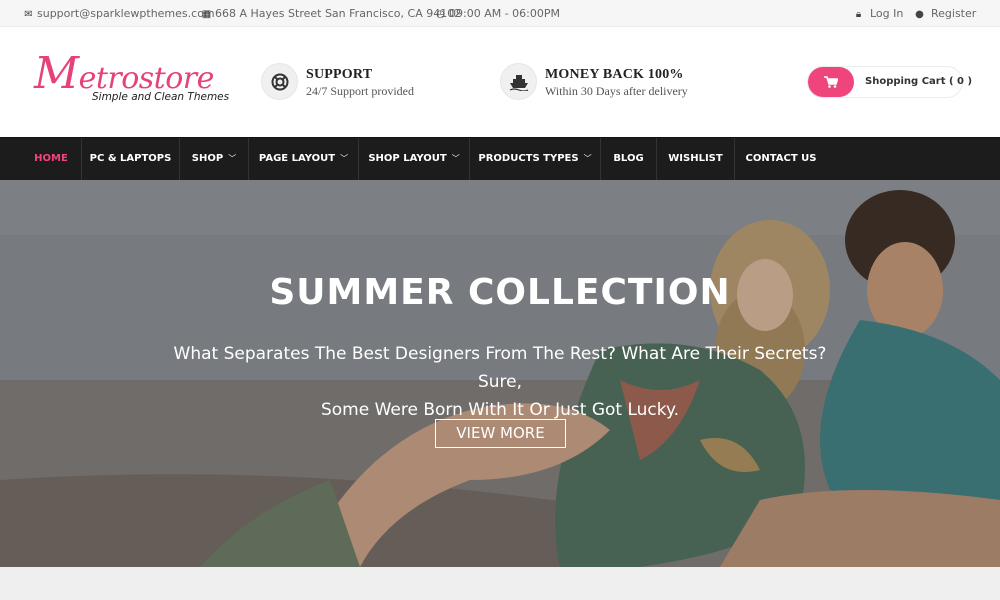 This screenshot has width=1000, height=600. Describe the element at coordinates (339, 74) in the screenshot. I see `feature-title: SUPPORT` at that location.